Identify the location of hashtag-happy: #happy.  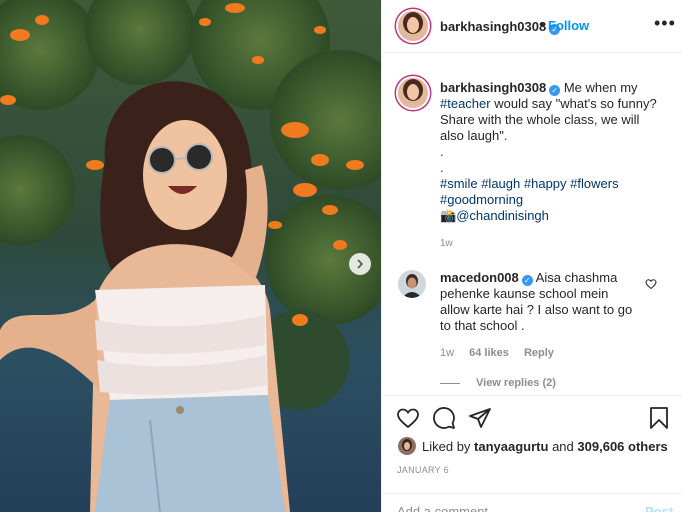
(545, 183).